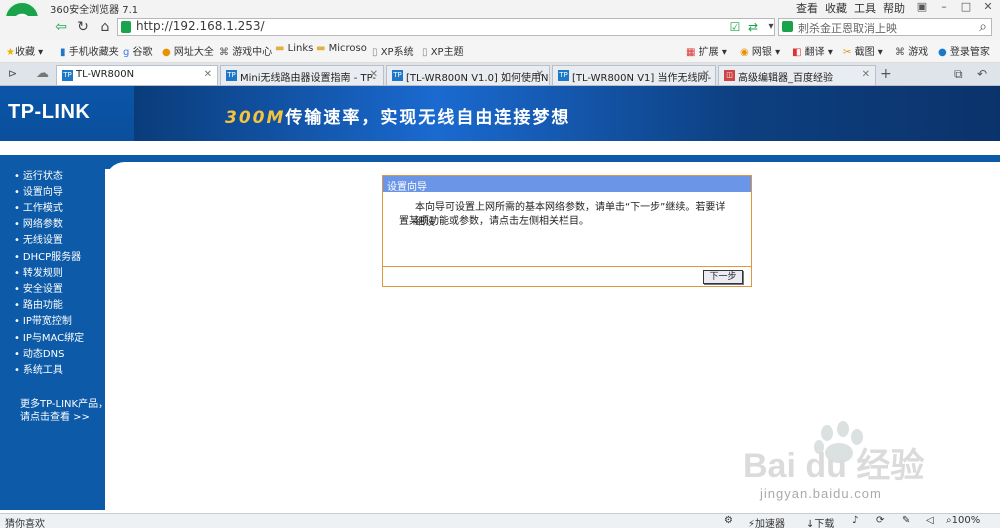 The image size is (1000, 530). I want to click on tab-mini-guide: TP Mini无线路由器设置指南 - TP- ✕, so click(302, 75).